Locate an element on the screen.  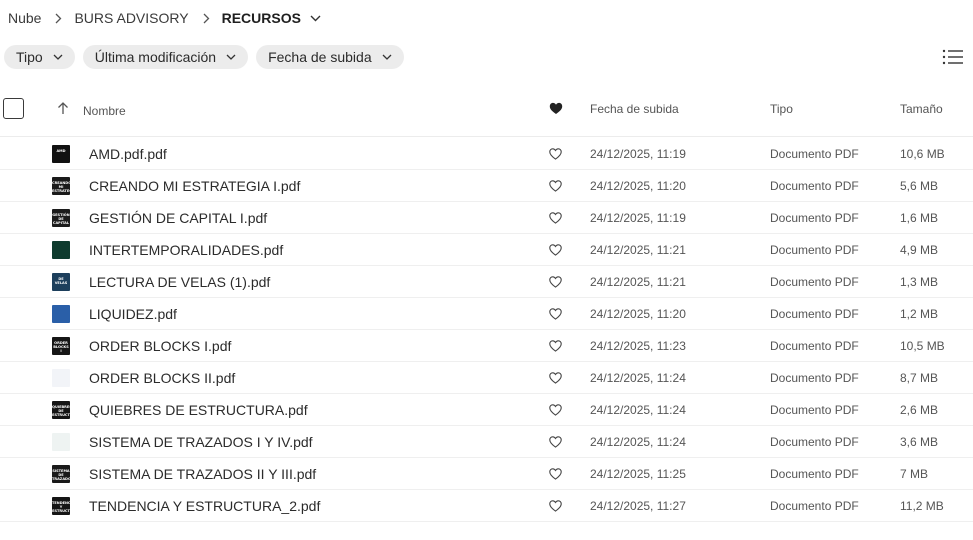
pdf-thumbnail-icon: GESTIÓN DE CAPITAL is located at coordinates (61, 218).